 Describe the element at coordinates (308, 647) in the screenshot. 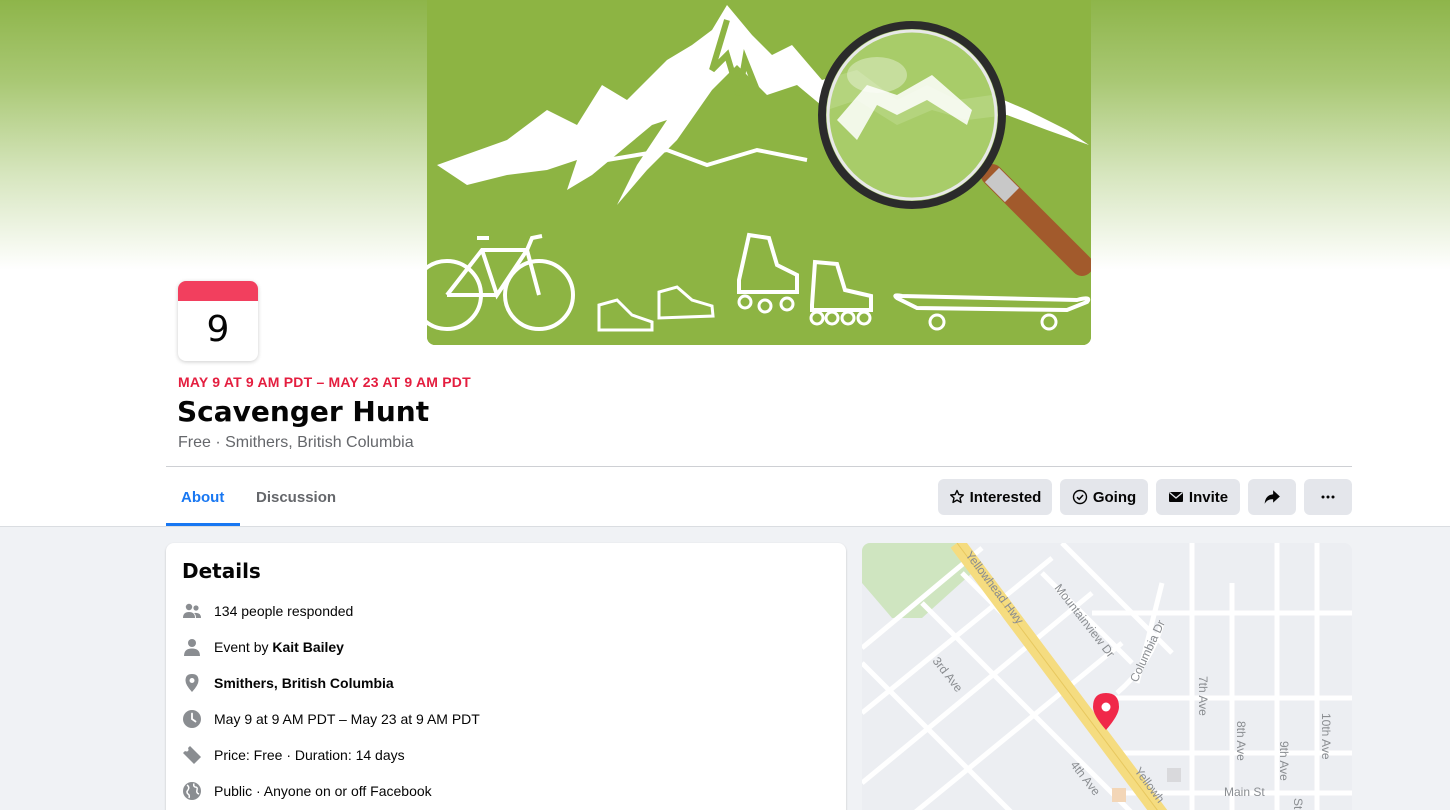

I see `host-name-link: Kait Bailey` at that location.